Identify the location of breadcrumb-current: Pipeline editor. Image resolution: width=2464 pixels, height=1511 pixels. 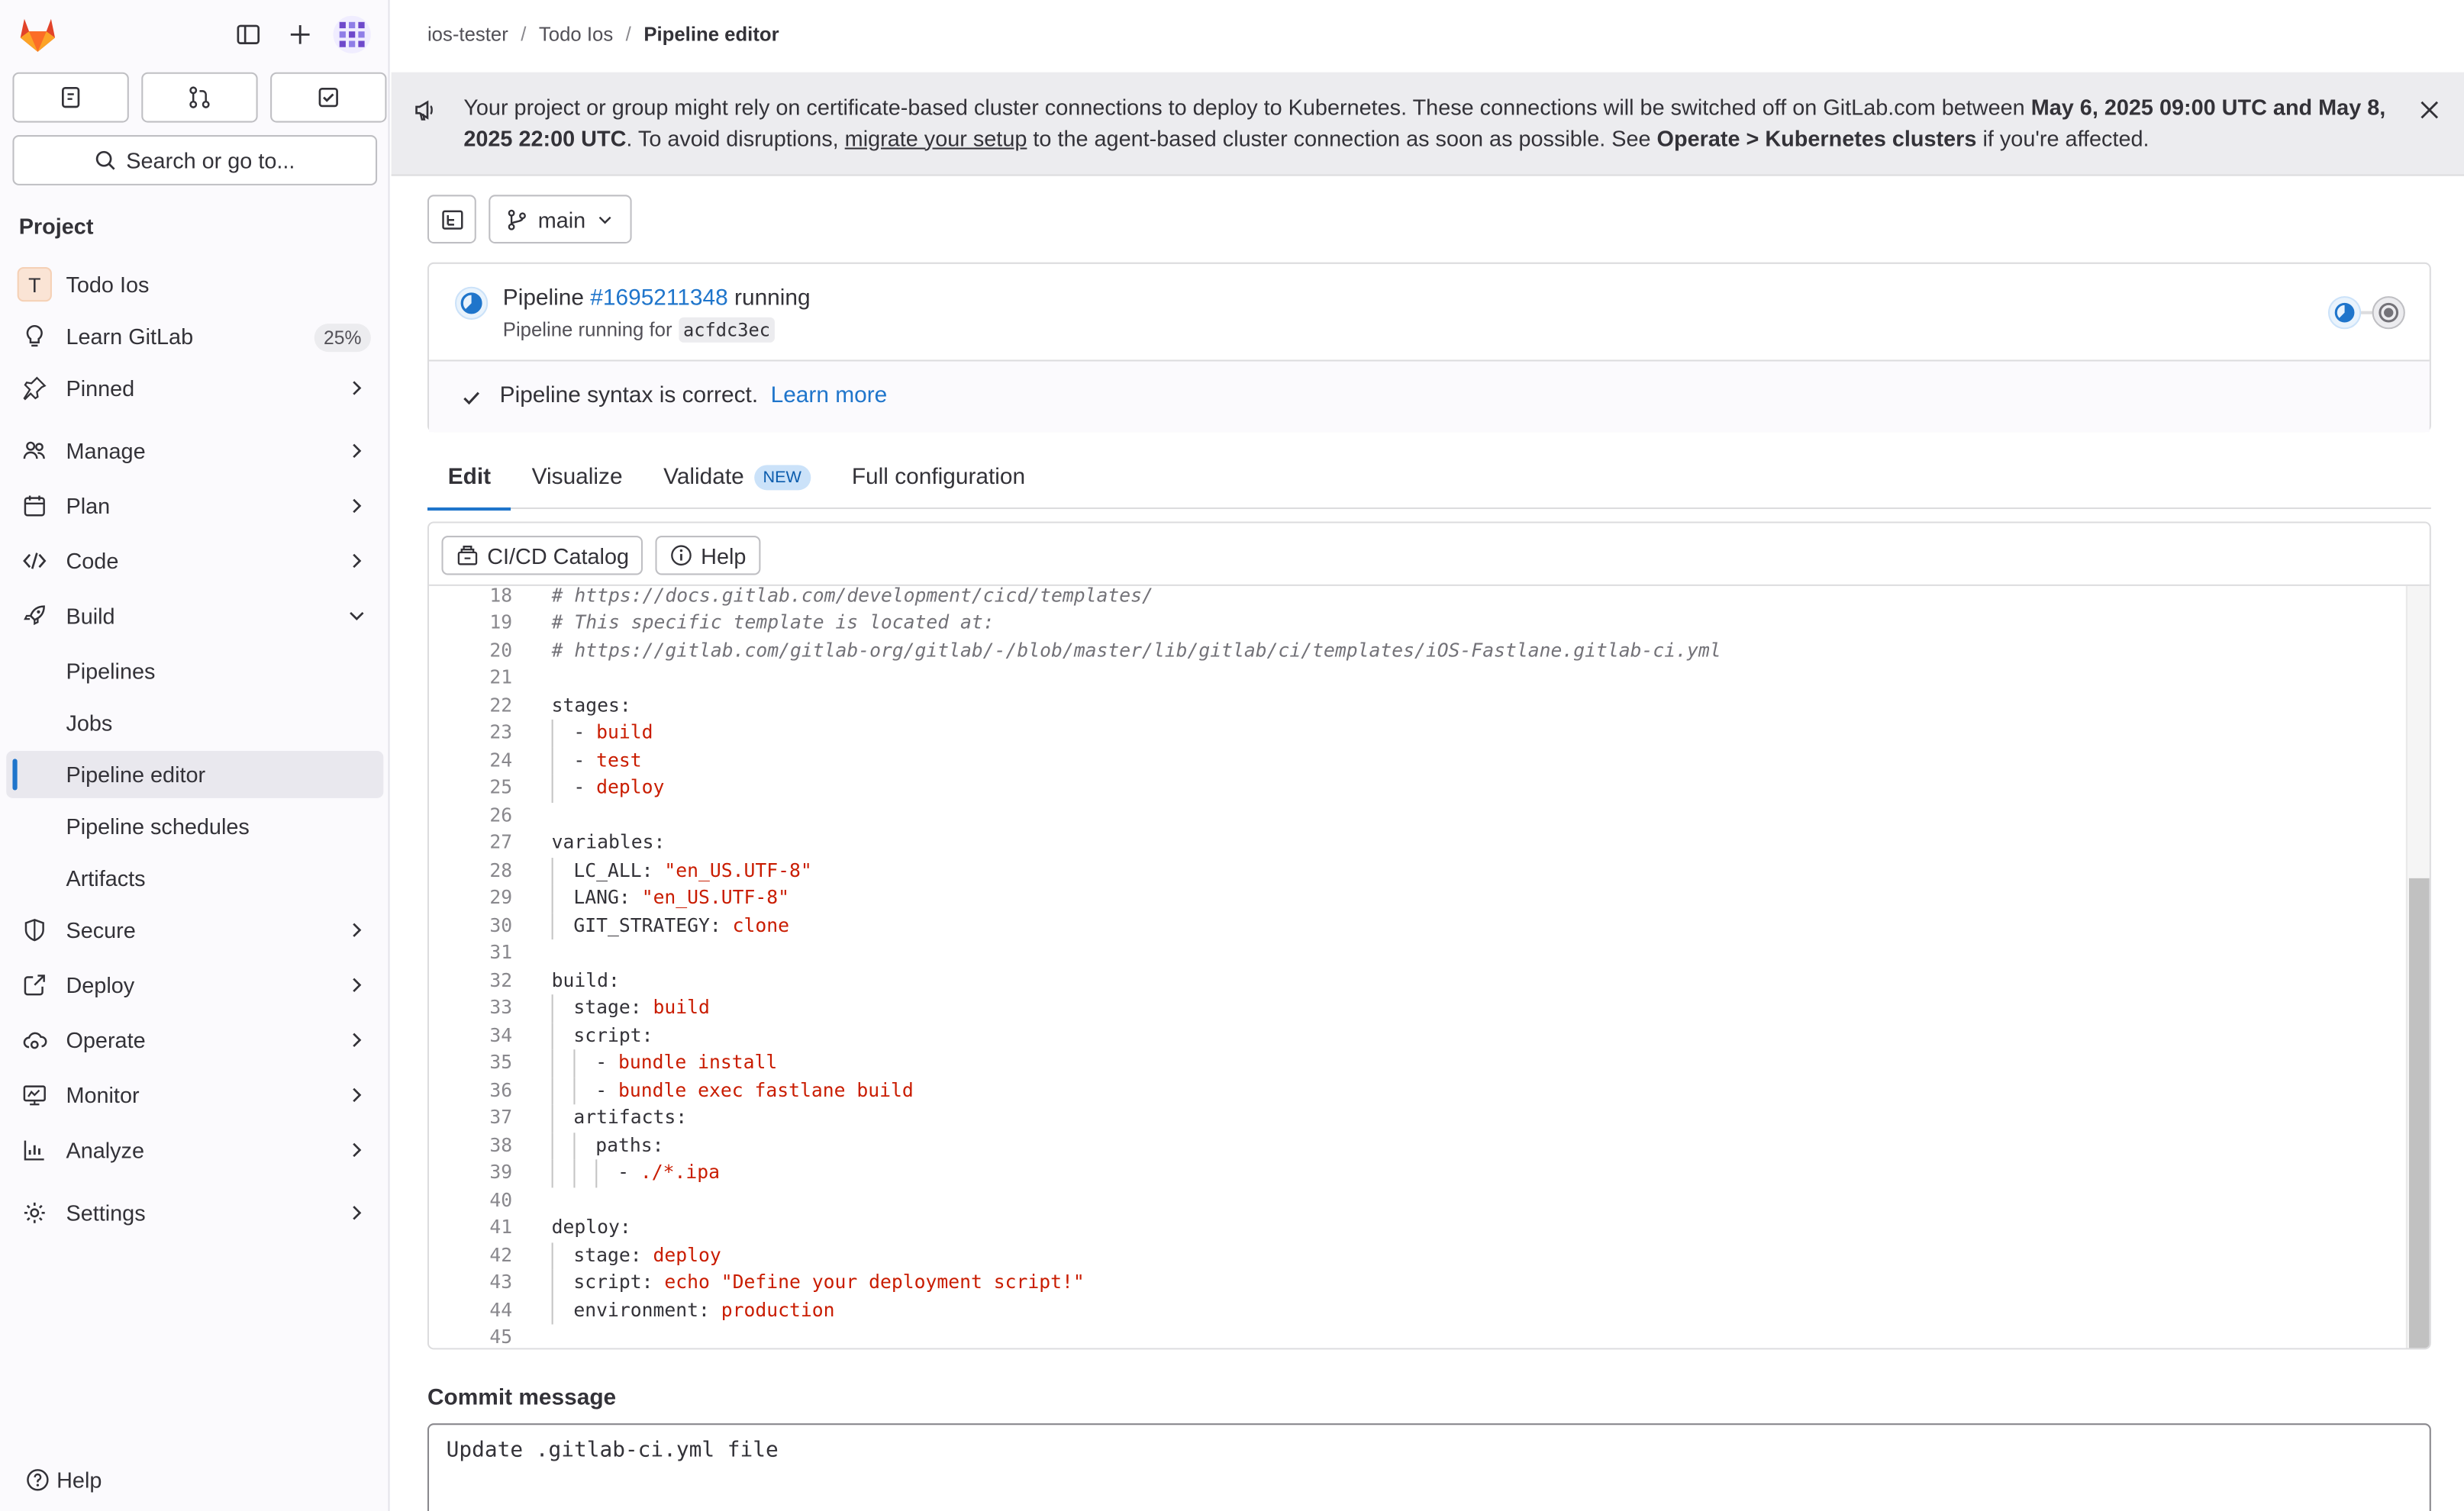
(711, 35).